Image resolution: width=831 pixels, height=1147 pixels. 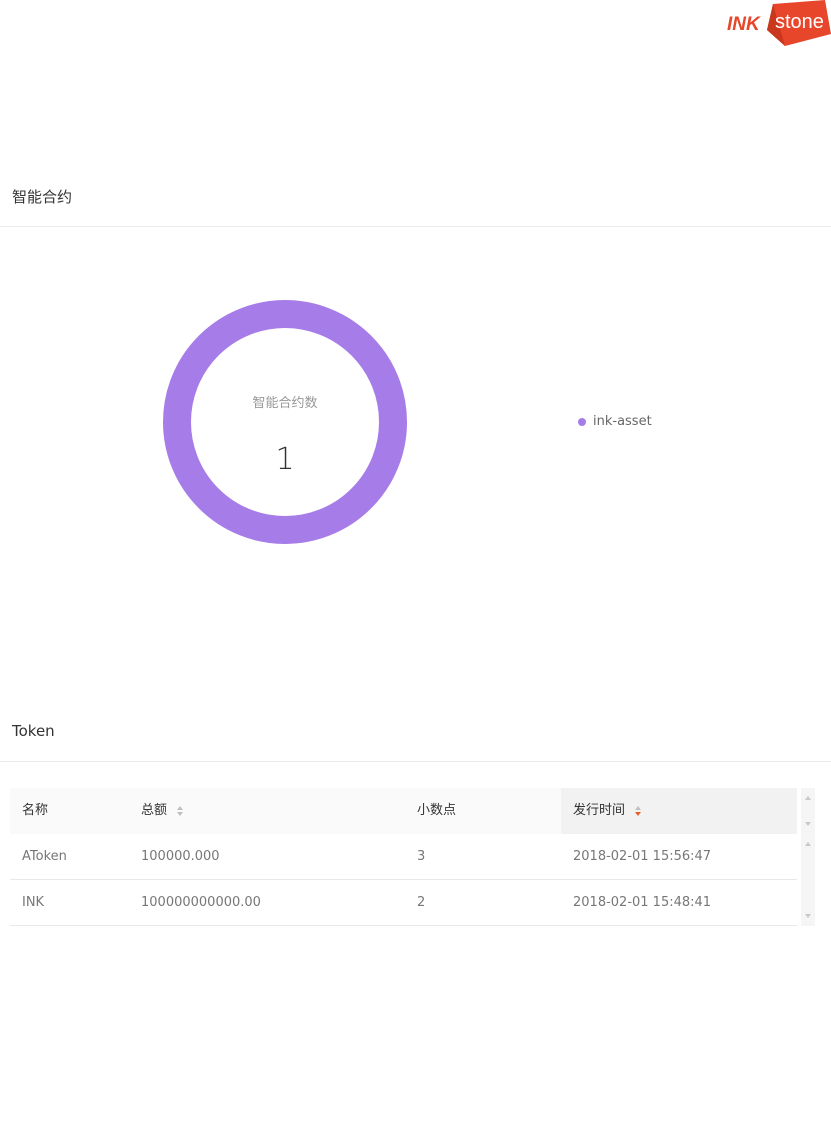 What do you see at coordinates (437, 810) in the screenshot?
I see `column-header-decimals: 小数点` at bounding box center [437, 810].